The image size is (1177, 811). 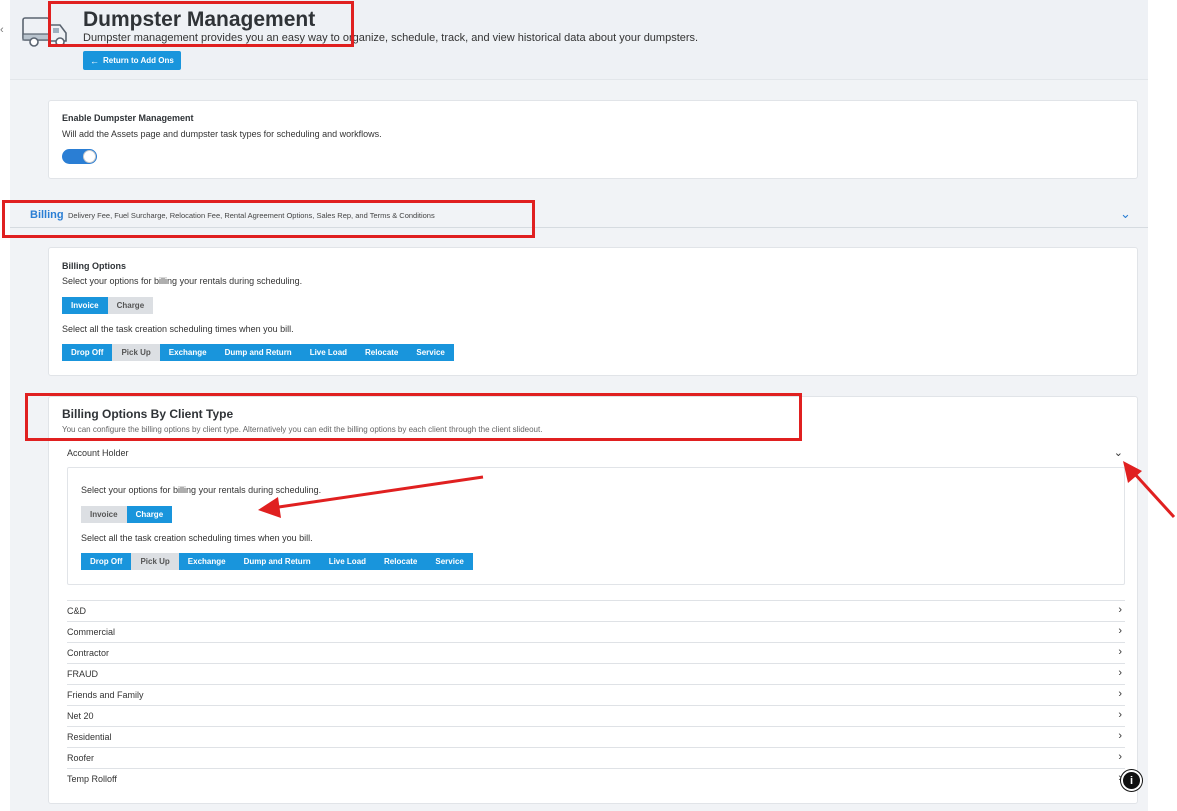 What do you see at coordinates (377, 492) in the screenshot?
I see `annotation-arrow-left` at bounding box center [377, 492].